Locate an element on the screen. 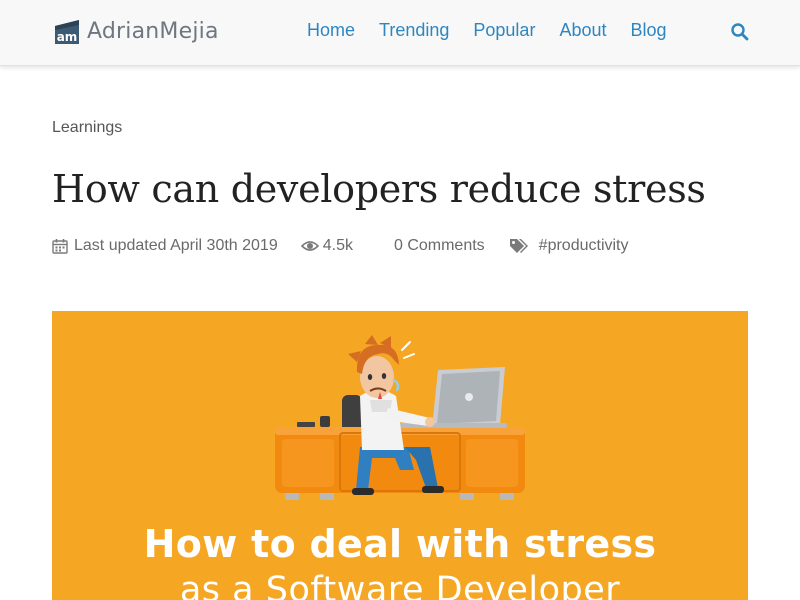  main-nav: Home Trending Popular About Blog is located at coordinates (499, 30).